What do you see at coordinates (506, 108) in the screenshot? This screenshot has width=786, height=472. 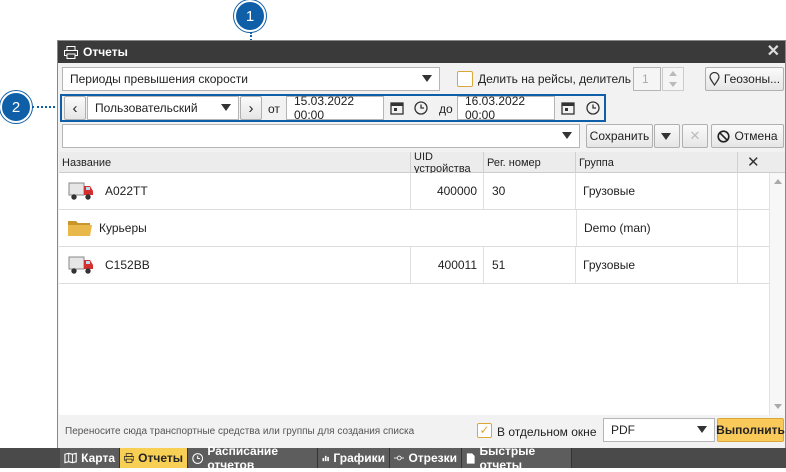 I see `to-date-input: 16.03.2022 00:00` at bounding box center [506, 108].